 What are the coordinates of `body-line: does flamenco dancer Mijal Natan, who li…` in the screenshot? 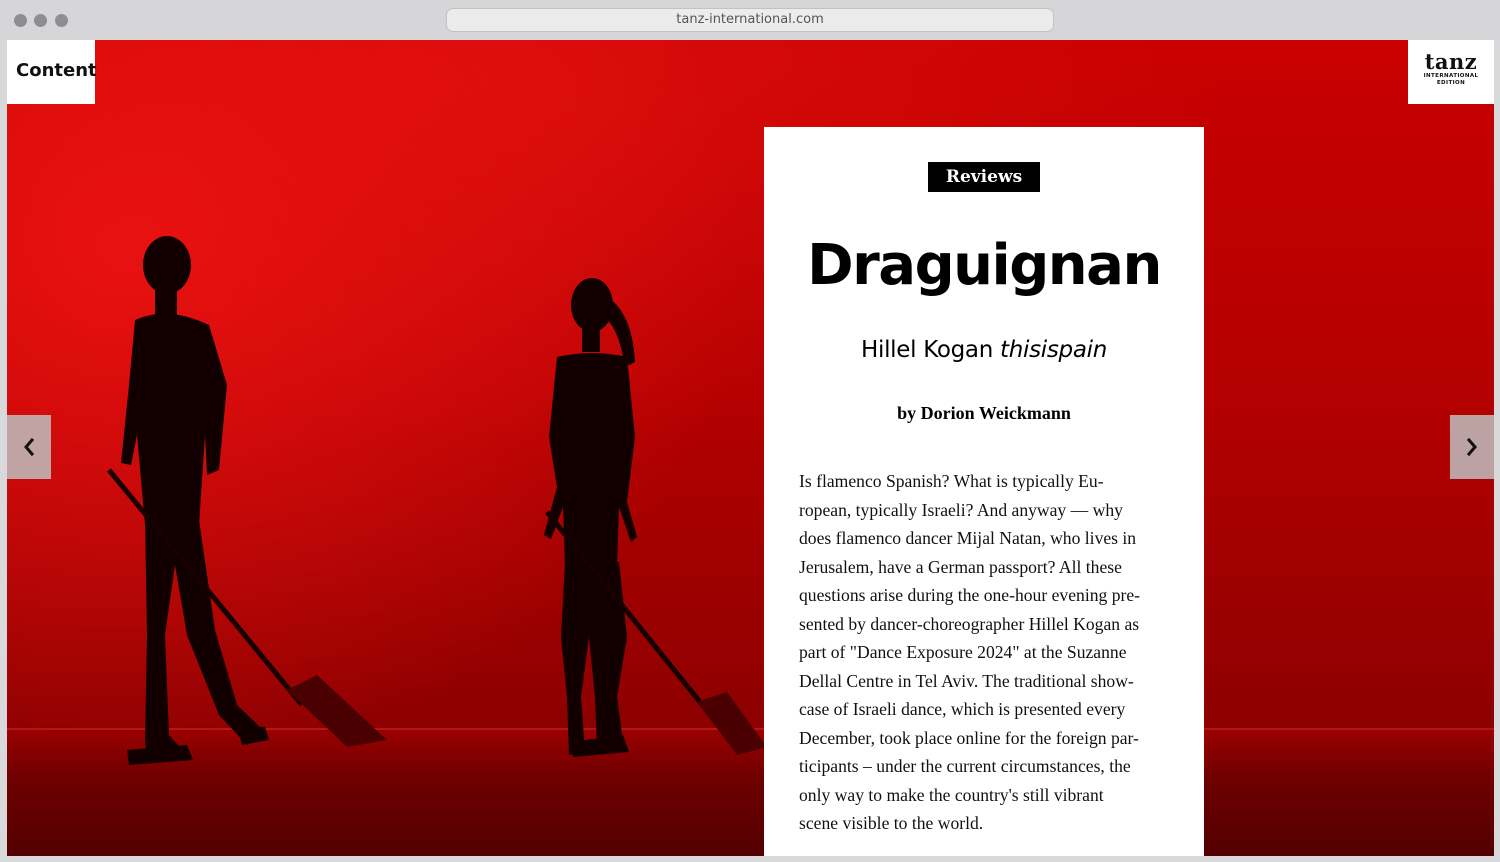 It's located at (968, 538).